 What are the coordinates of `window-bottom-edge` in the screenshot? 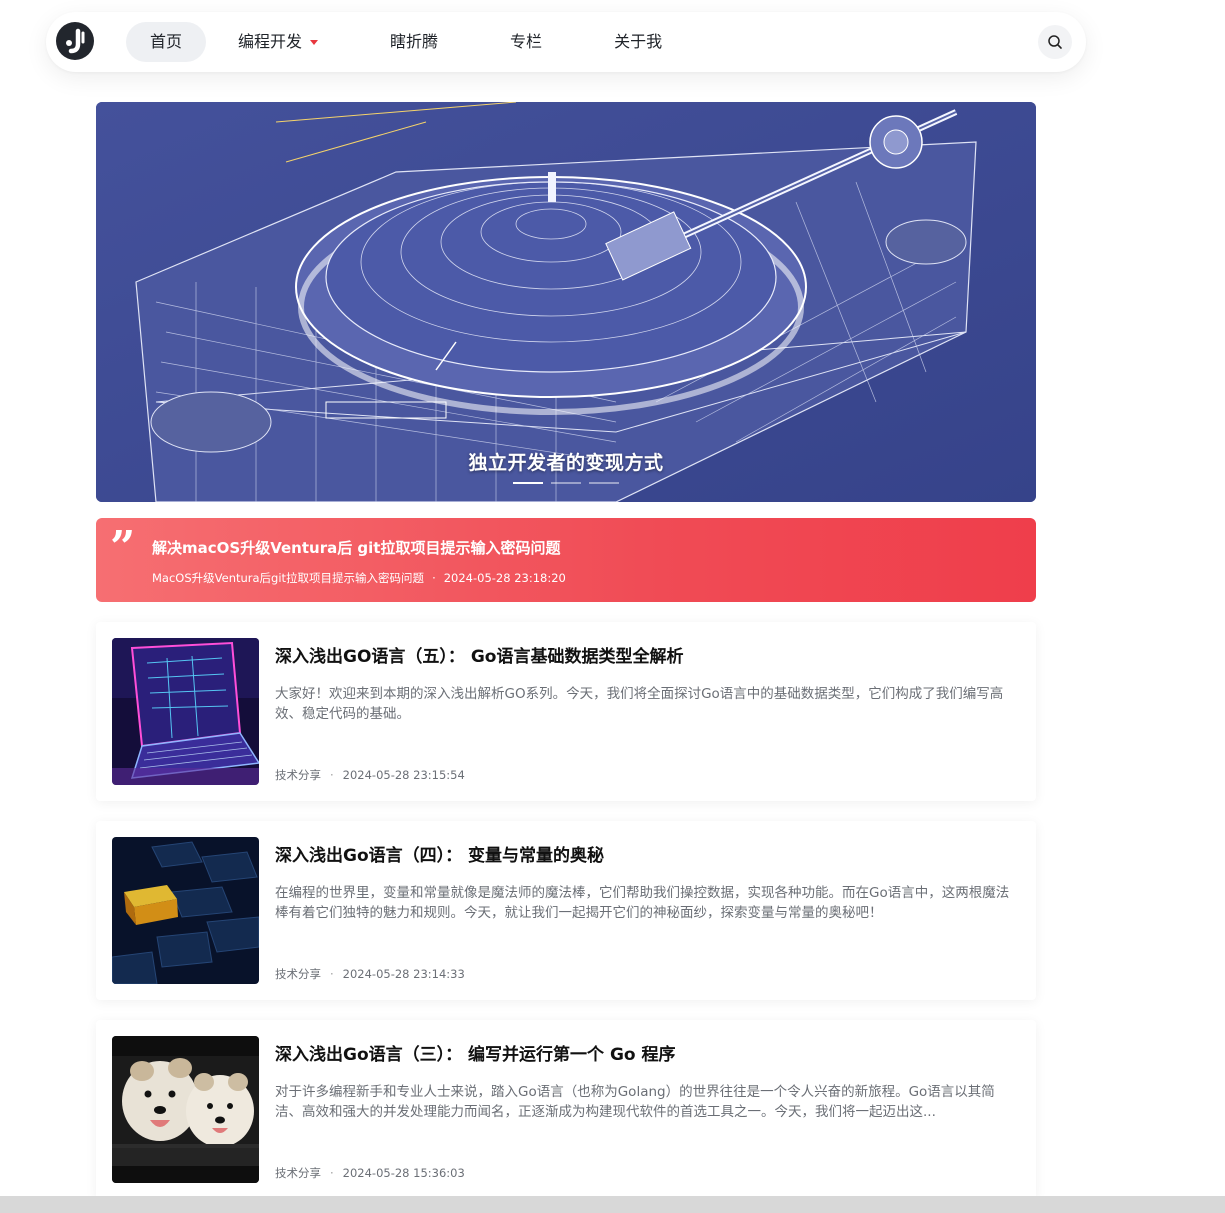 It's located at (612, 1204).